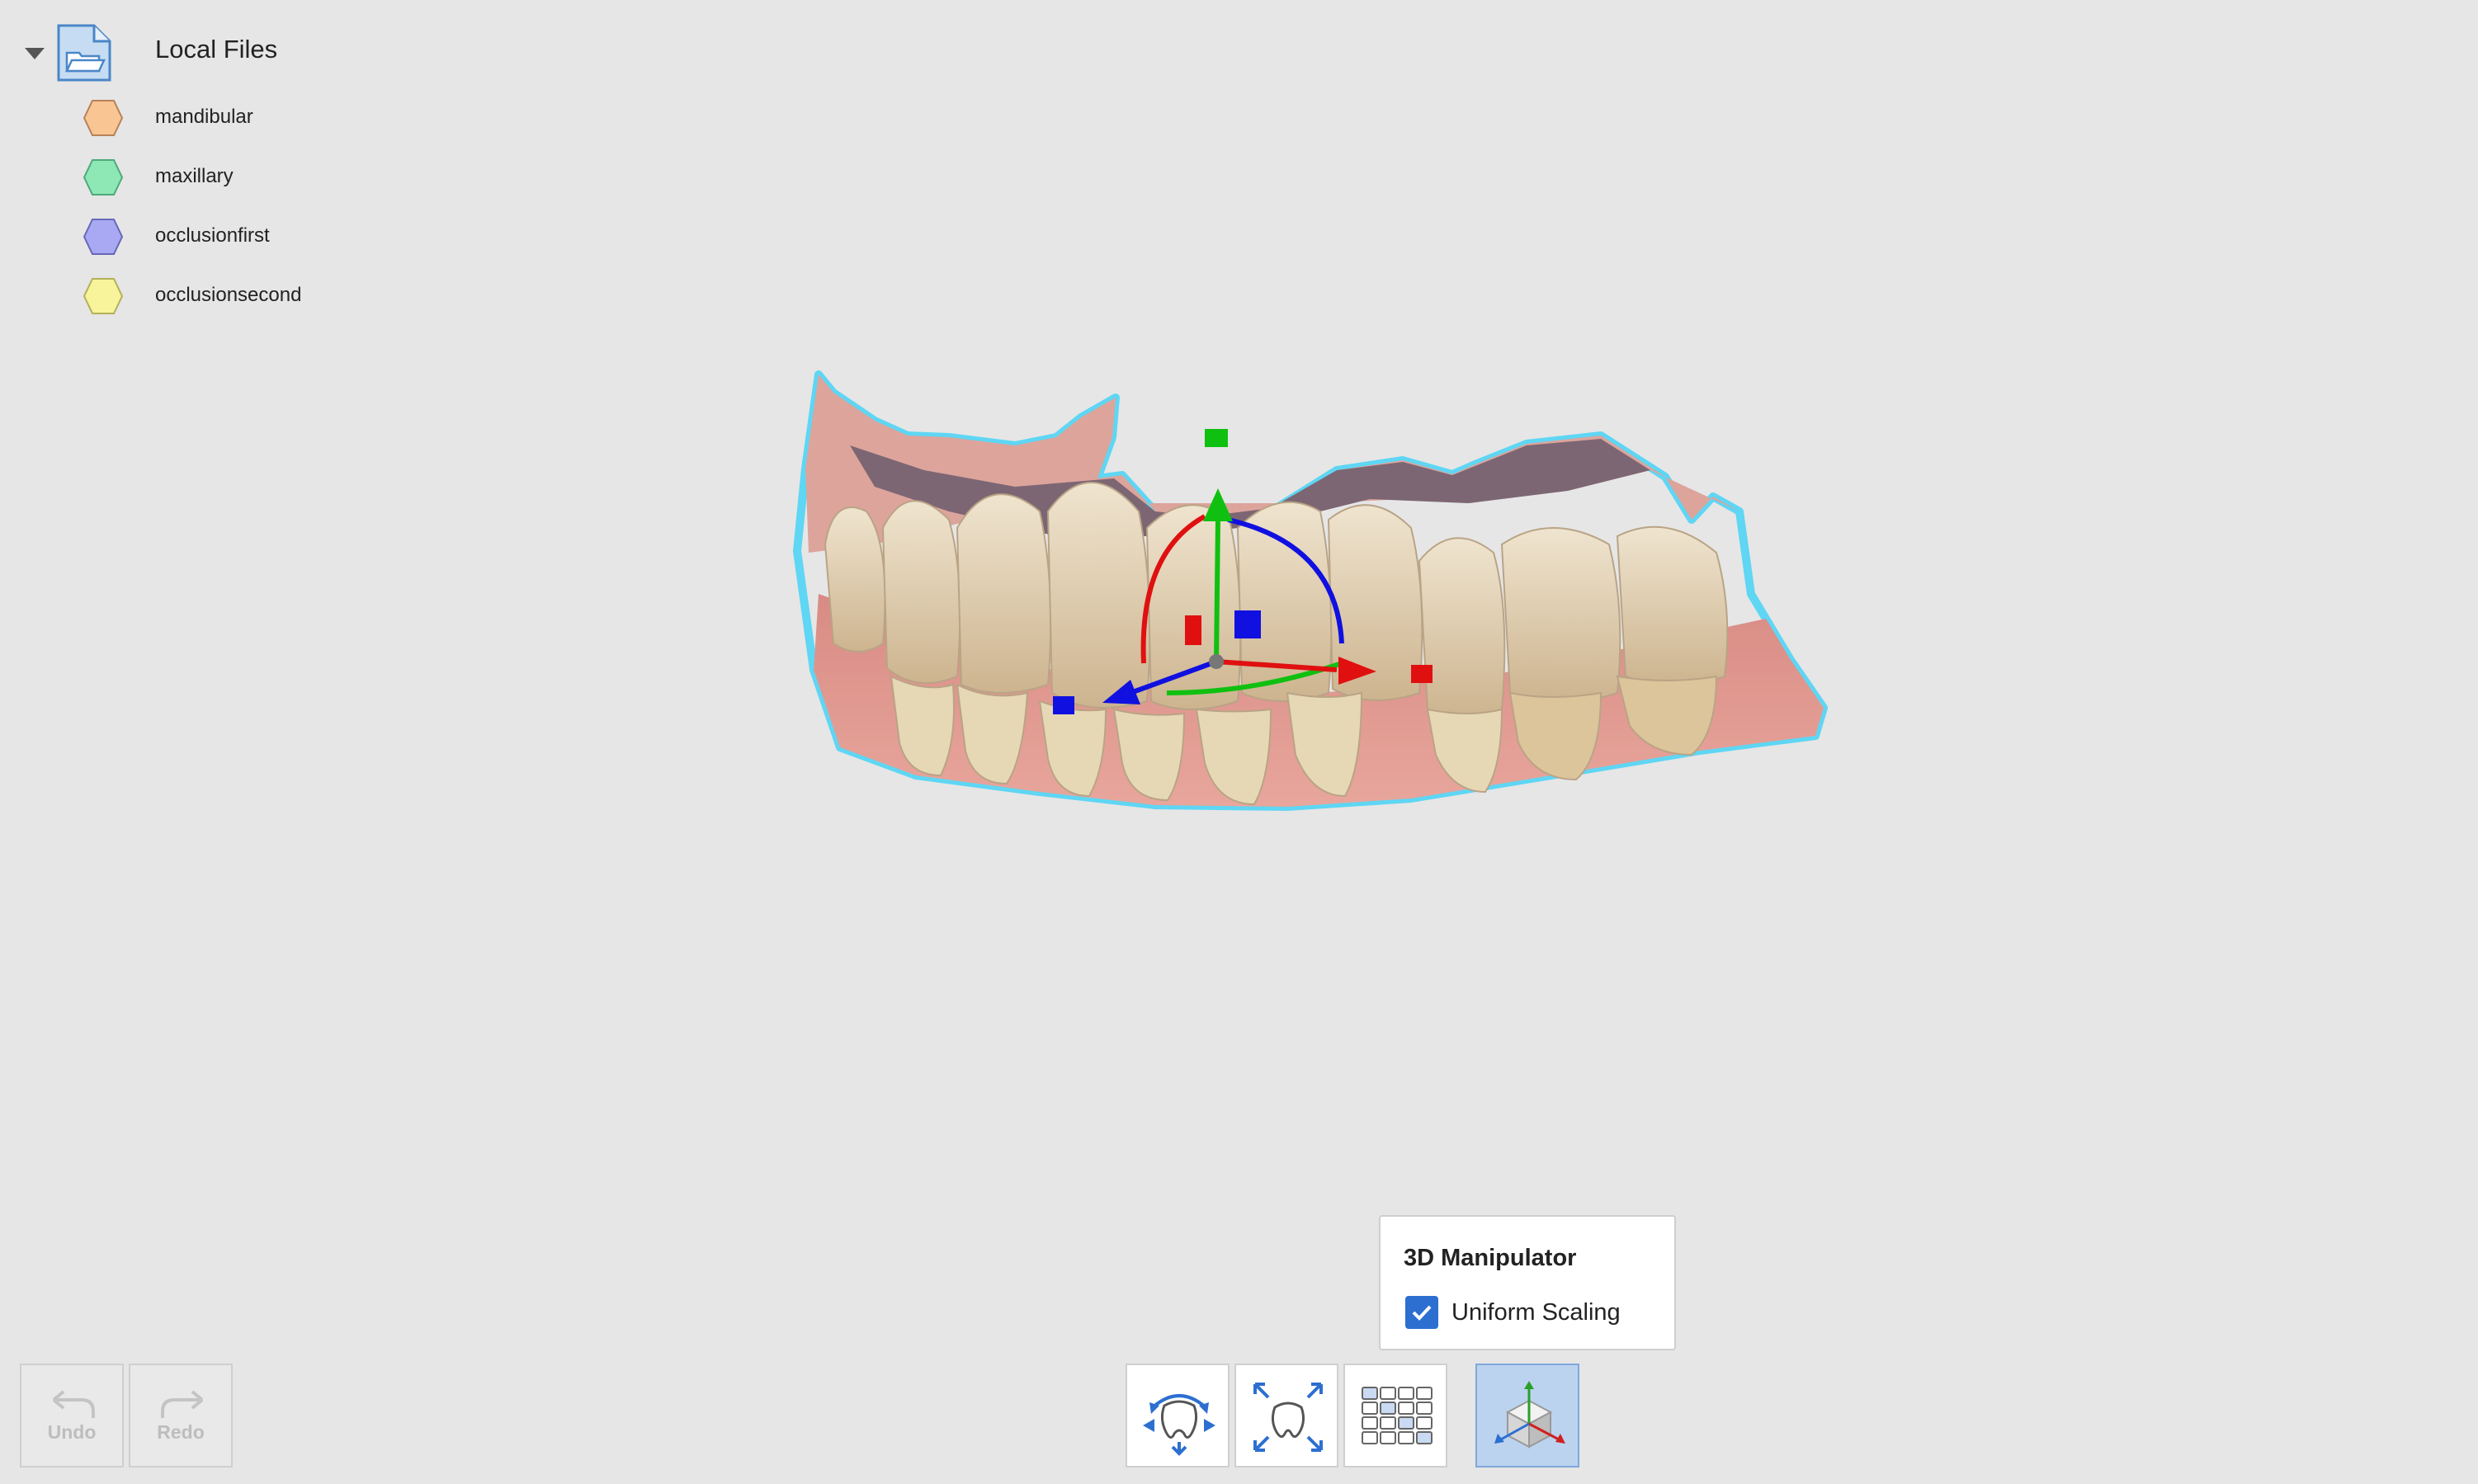 The height and width of the screenshot is (1484, 2478). What do you see at coordinates (1528, 1282) in the screenshot?
I see `manipulator-options-panel: 3D Manipulator Uniform Scaling` at bounding box center [1528, 1282].